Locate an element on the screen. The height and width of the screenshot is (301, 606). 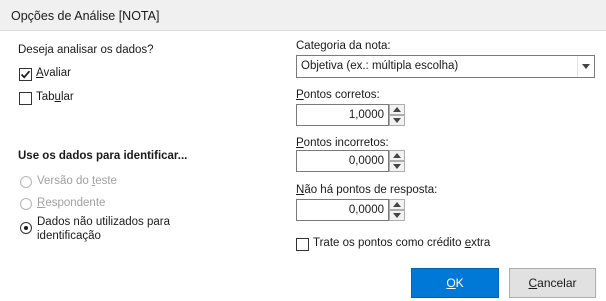
avaliar-checkbox is located at coordinates (25, 74).